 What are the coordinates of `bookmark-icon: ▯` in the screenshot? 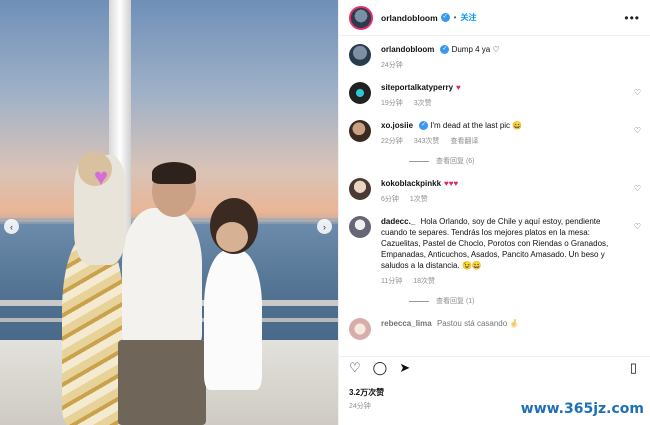 It's located at (633, 368).